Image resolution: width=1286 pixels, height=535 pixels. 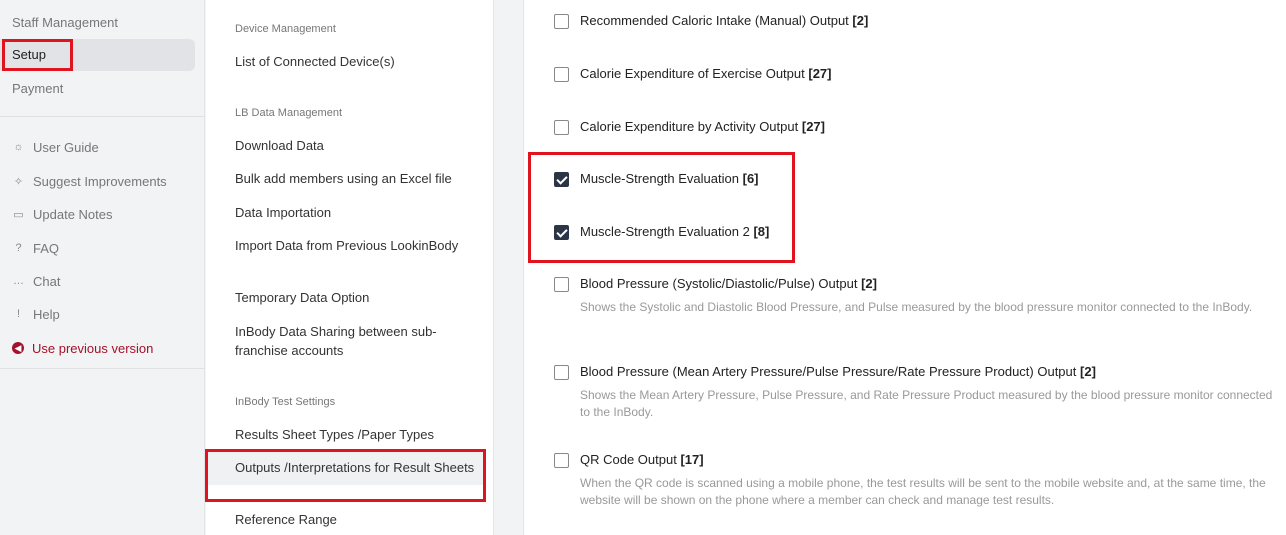 I want to click on menu-item-result-sheet-types: Results Sheet Types /Paper Types, so click(x=355, y=434).